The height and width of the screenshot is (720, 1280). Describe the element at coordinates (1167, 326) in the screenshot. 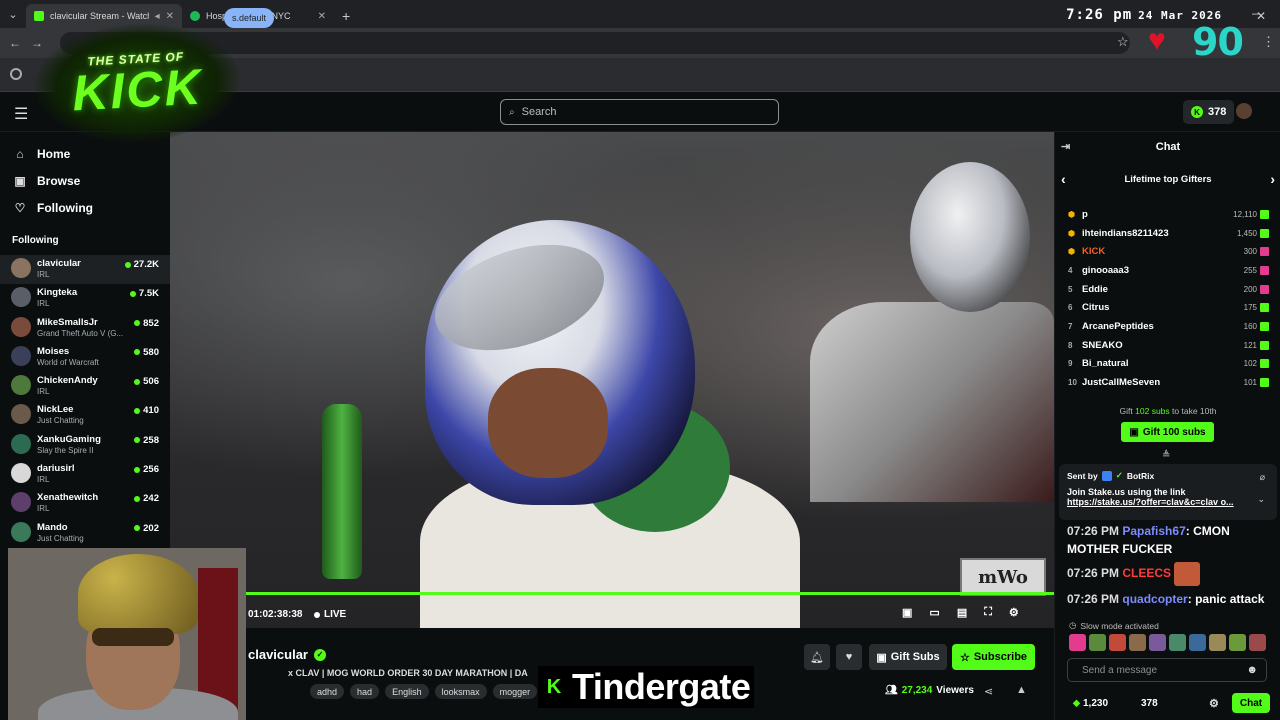

I see `gifter-row: 7 ArcanePeptides 160` at that location.